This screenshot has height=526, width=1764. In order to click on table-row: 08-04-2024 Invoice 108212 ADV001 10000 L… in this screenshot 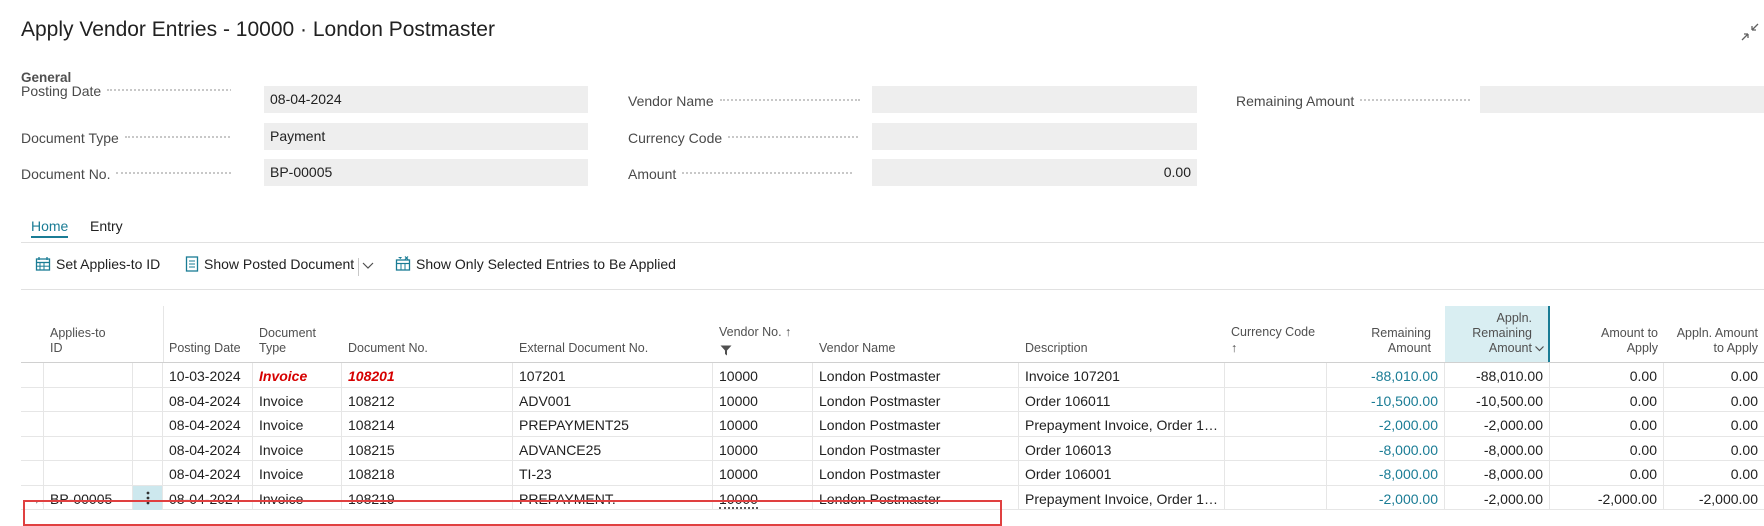, I will do `click(892, 399)`.